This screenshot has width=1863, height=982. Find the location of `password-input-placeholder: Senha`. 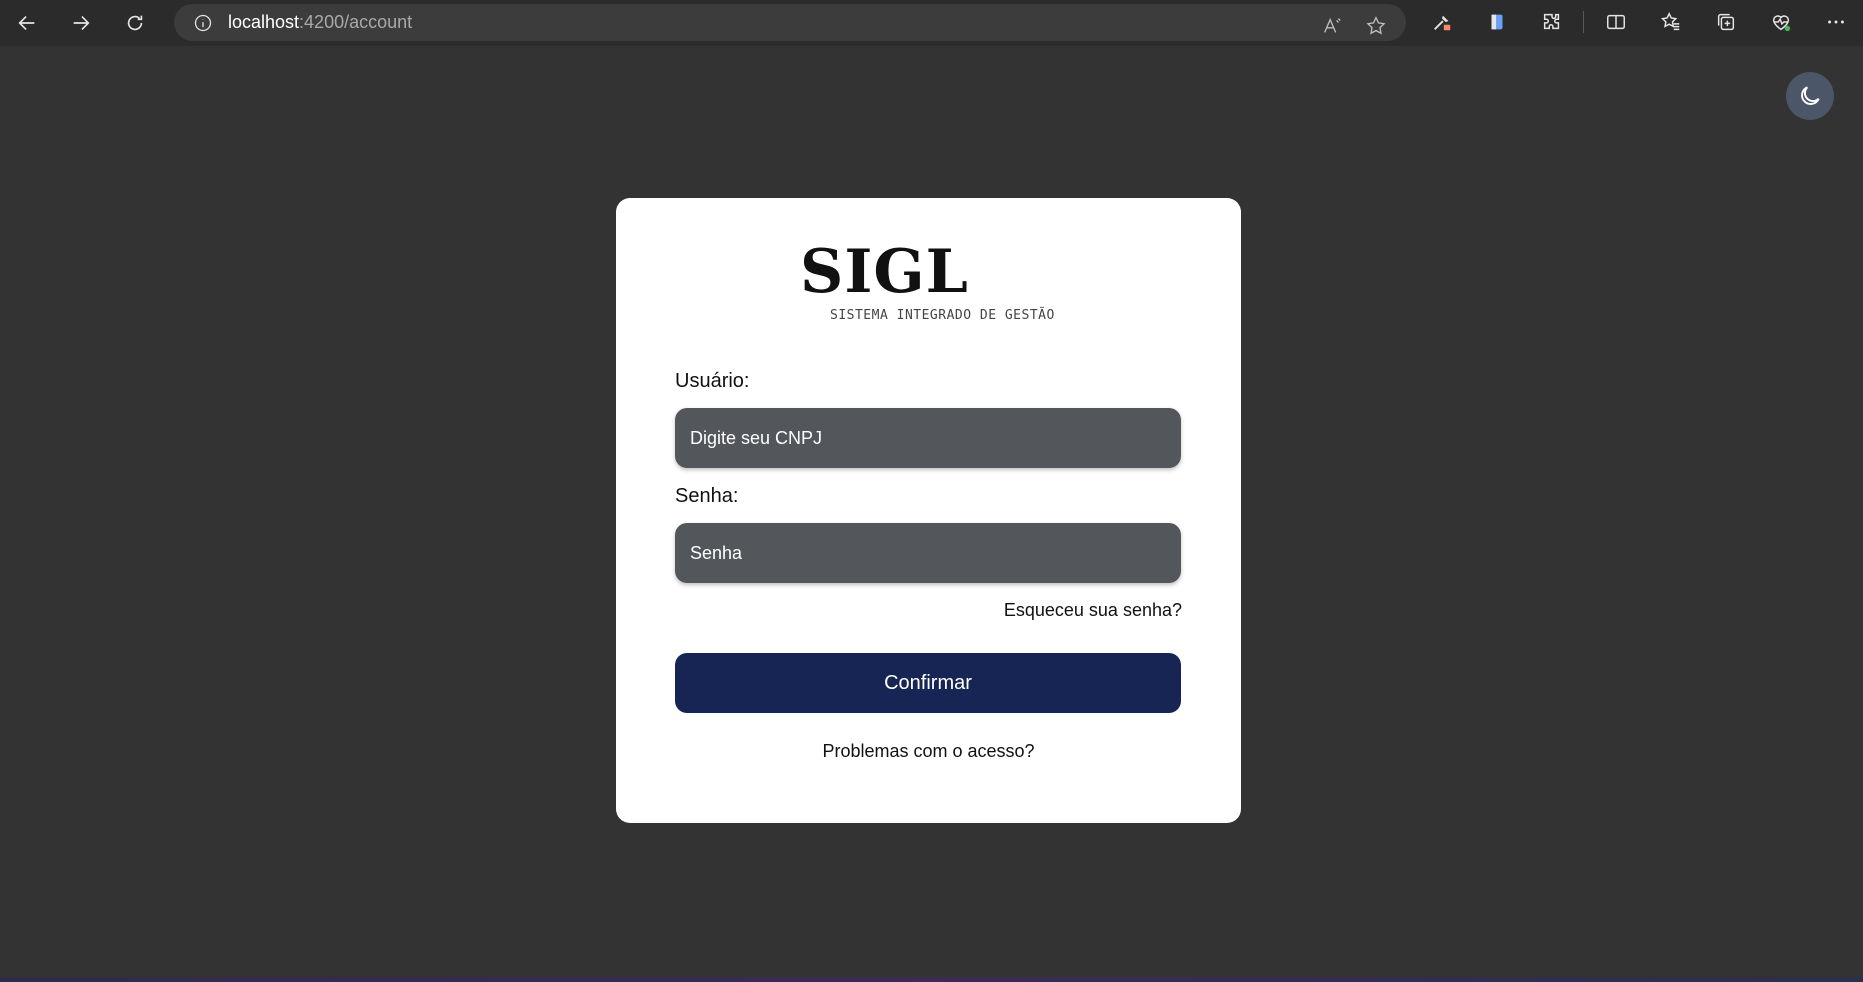

password-input-placeholder: Senha is located at coordinates (716, 552).